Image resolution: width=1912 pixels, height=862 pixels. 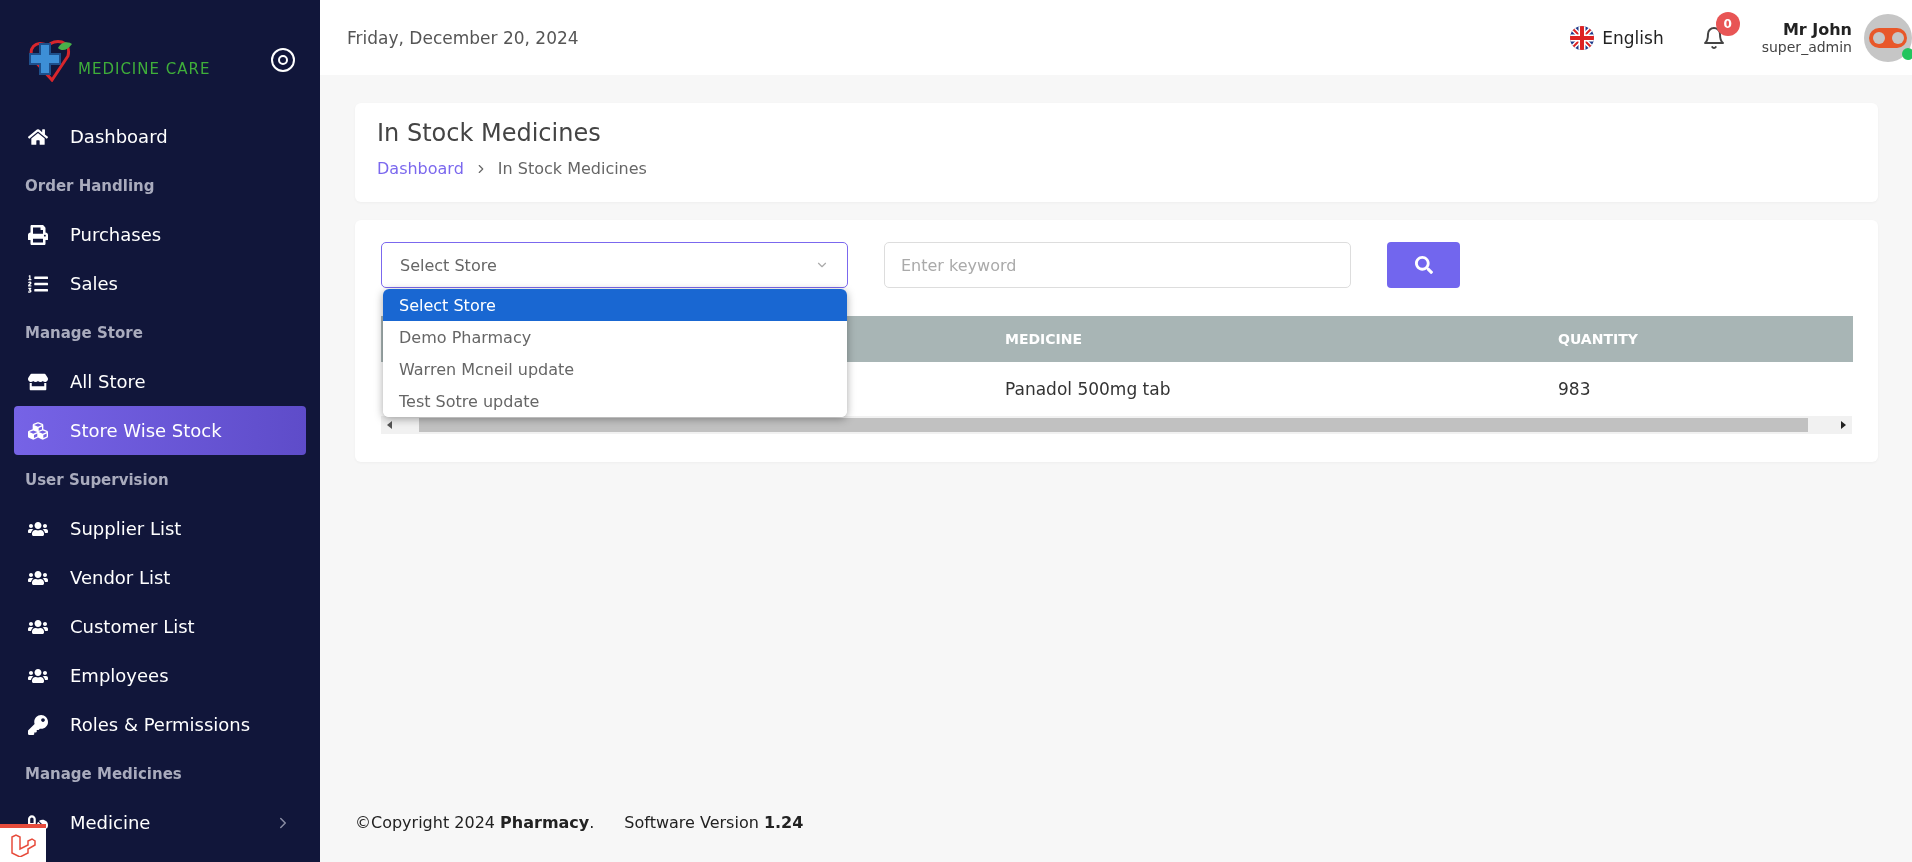 What do you see at coordinates (1888, 37) in the screenshot?
I see `user-avatar` at bounding box center [1888, 37].